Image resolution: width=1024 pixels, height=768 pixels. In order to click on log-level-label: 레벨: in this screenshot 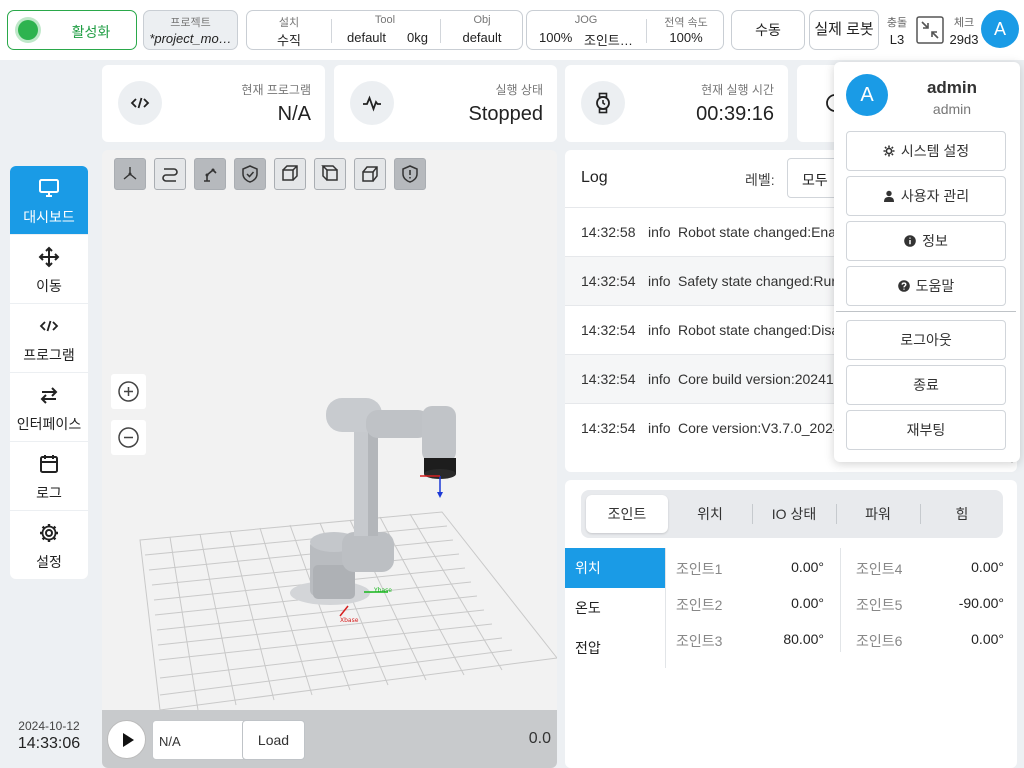, I will do `click(760, 180)`.